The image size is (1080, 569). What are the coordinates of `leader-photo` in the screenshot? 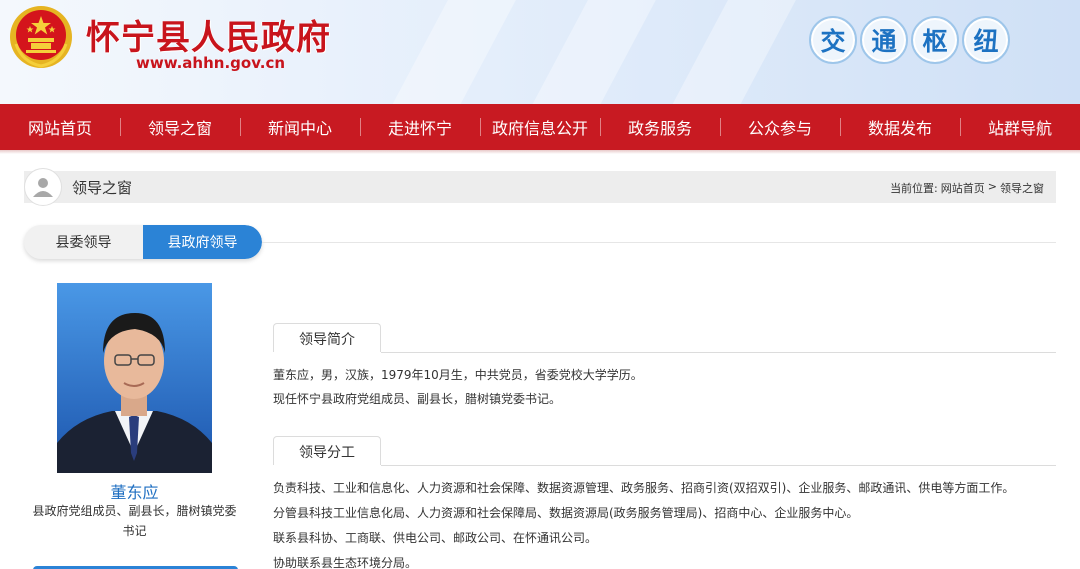 It's located at (134, 378).